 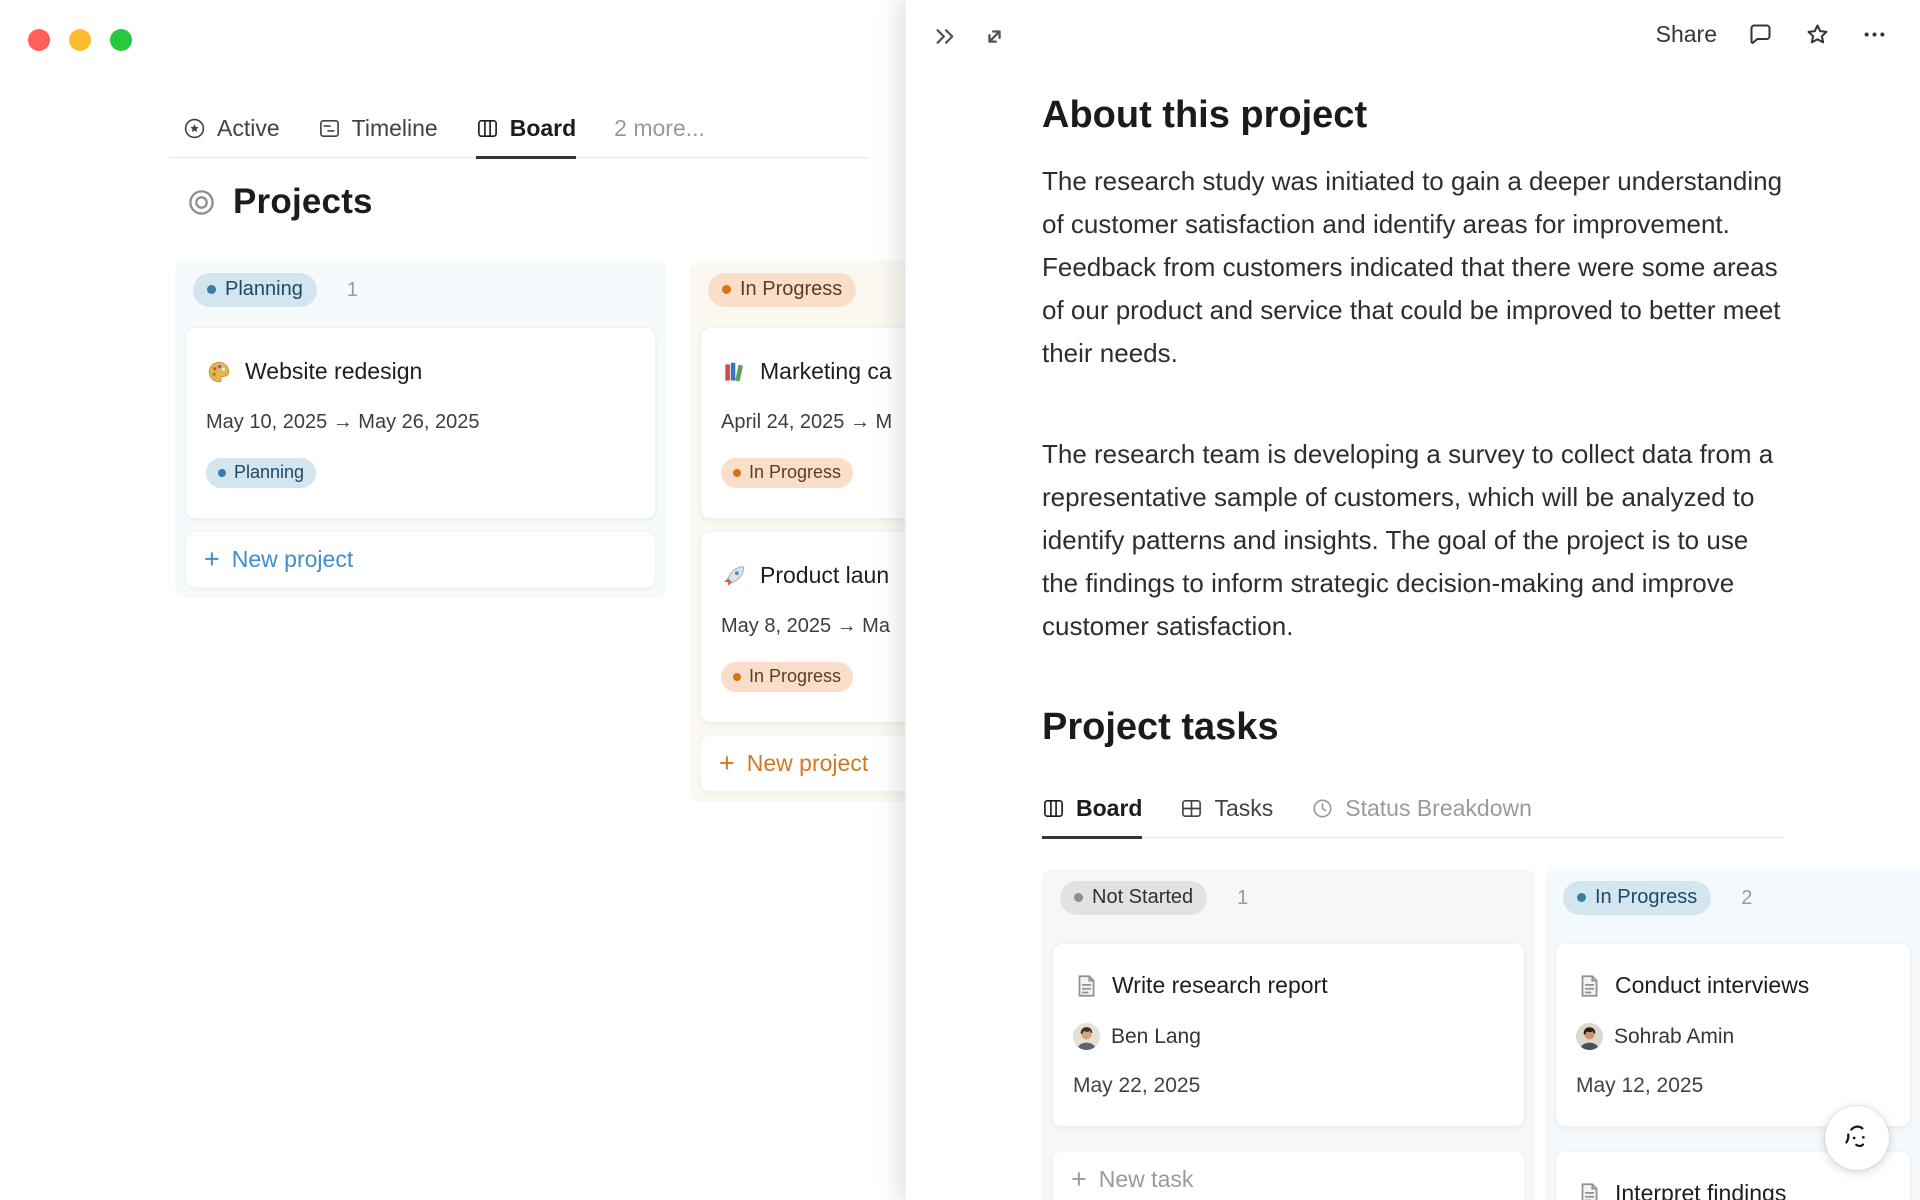 What do you see at coordinates (194, 128) in the screenshot?
I see `star-circle-icon` at bounding box center [194, 128].